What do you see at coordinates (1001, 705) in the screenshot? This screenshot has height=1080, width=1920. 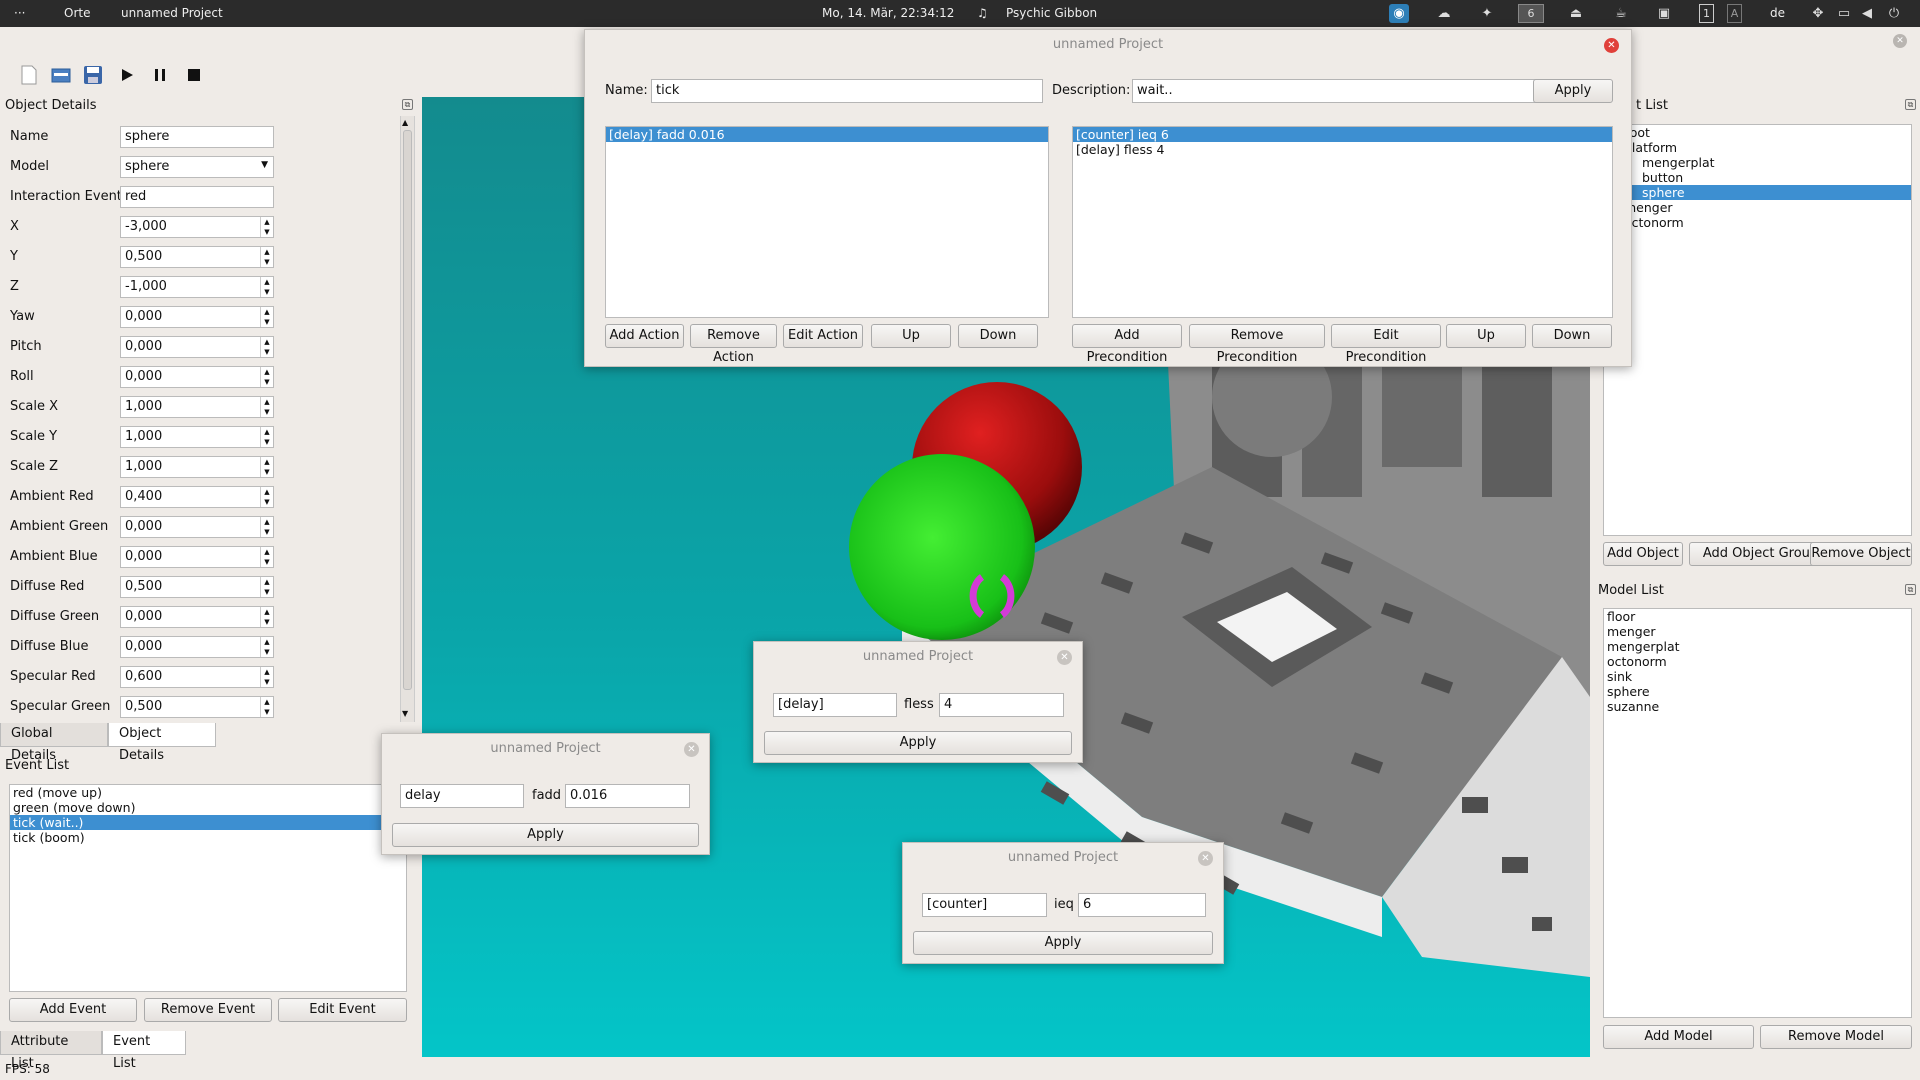 I see `value-input: 4` at bounding box center [1001, 705].